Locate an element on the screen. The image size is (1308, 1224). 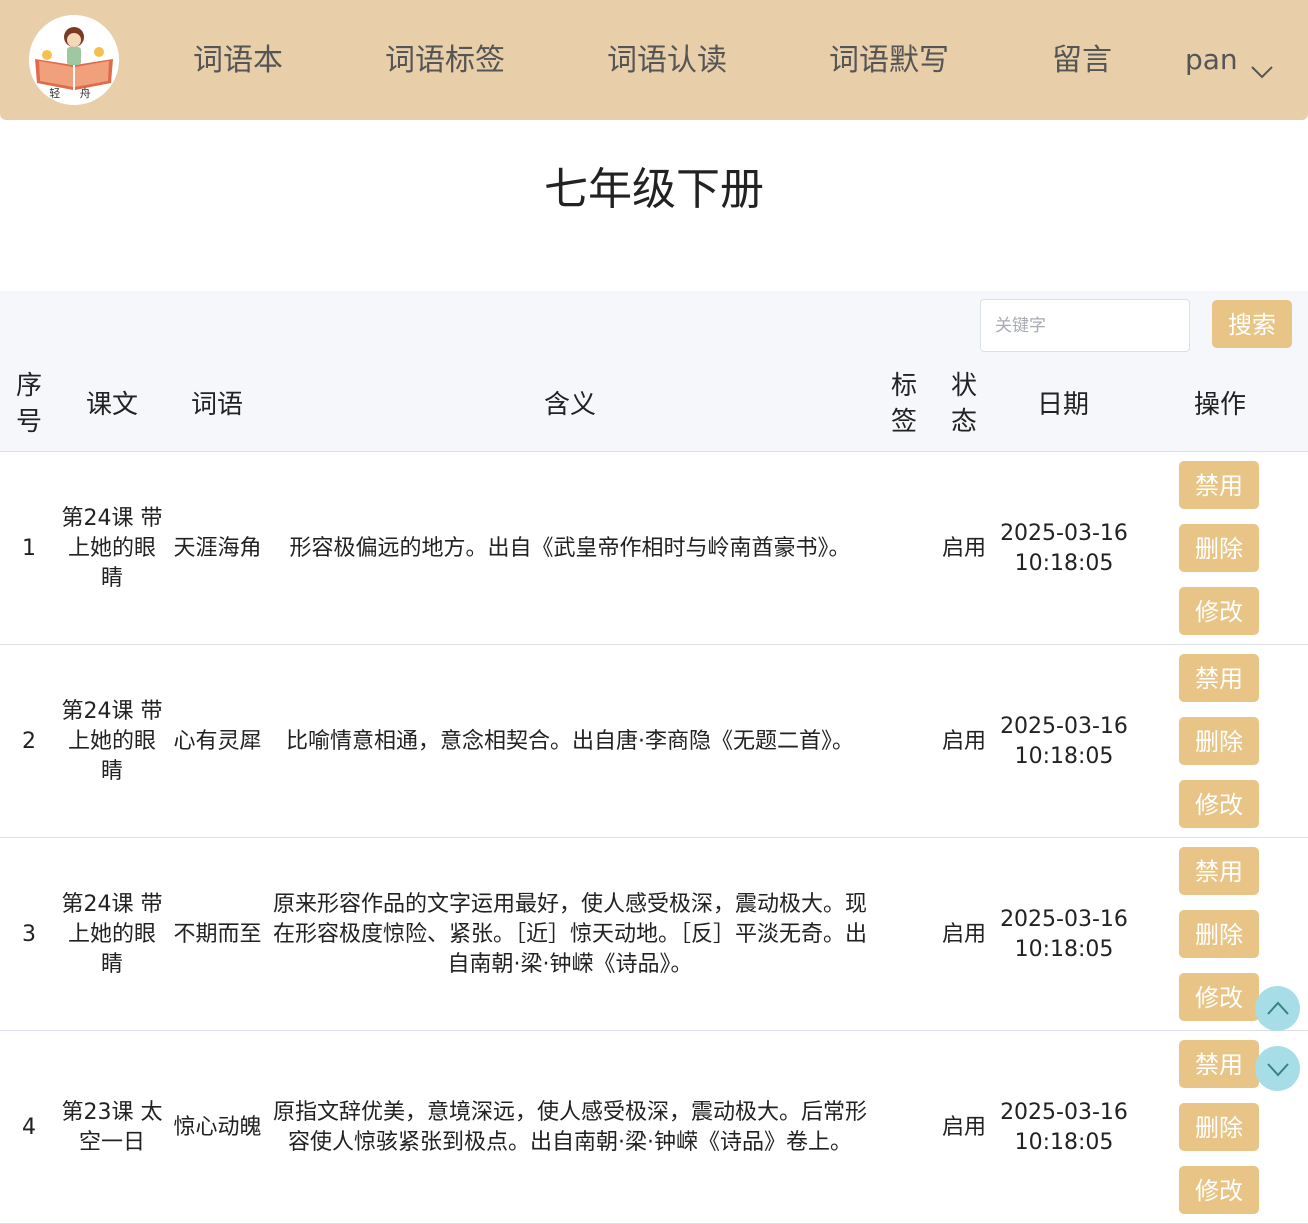
header-tag: 标签 is located at coordinates (903, 404).